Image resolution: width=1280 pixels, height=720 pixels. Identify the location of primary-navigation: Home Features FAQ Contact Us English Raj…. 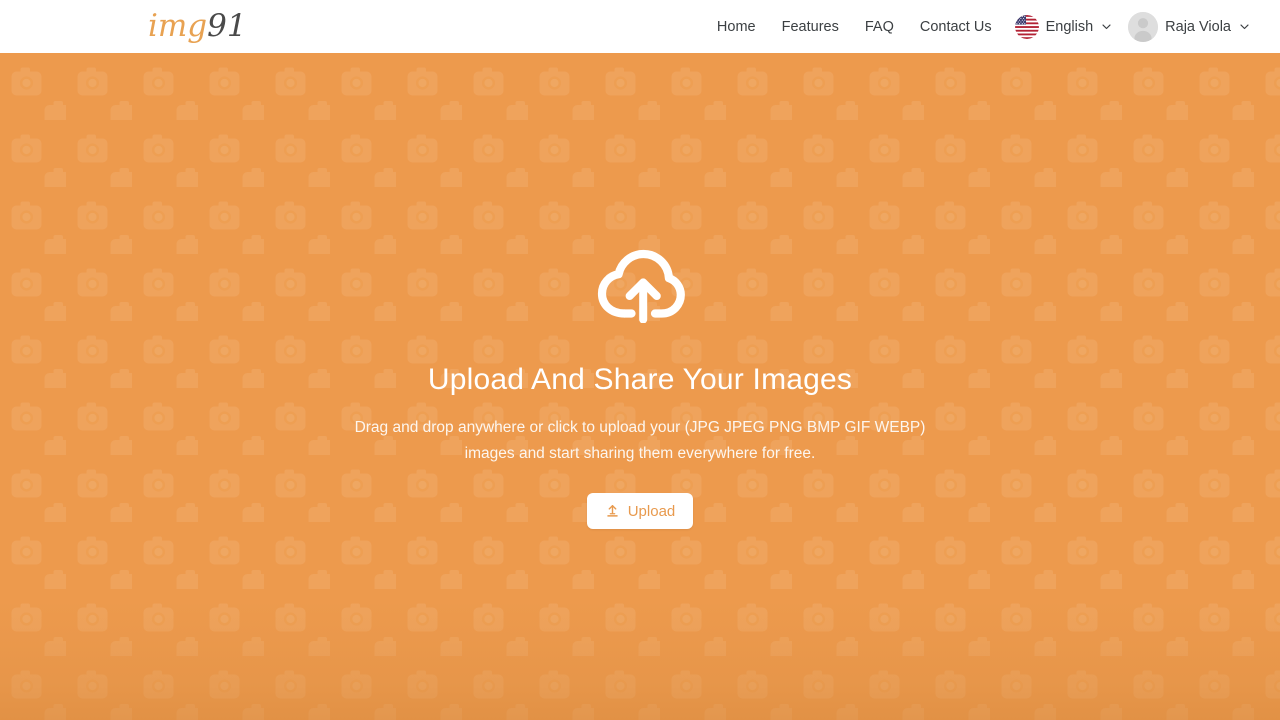
(980, 27).